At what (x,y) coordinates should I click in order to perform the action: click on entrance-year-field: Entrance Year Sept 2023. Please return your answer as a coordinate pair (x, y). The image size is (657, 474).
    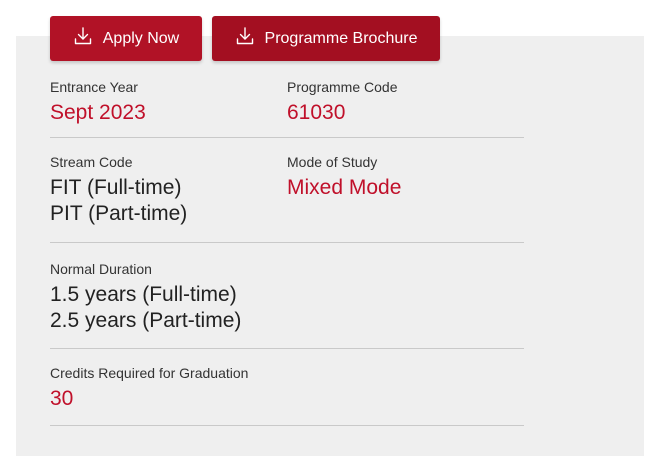
    Looking at the image, I should click on (98, 102).